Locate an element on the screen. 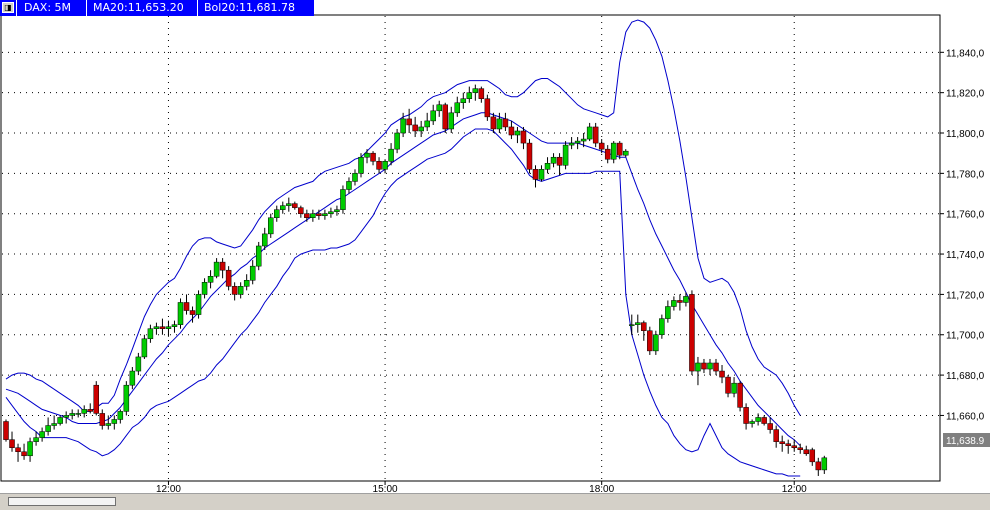  price-tick-label: 11,720,0 is located at coordinates (965, 295).